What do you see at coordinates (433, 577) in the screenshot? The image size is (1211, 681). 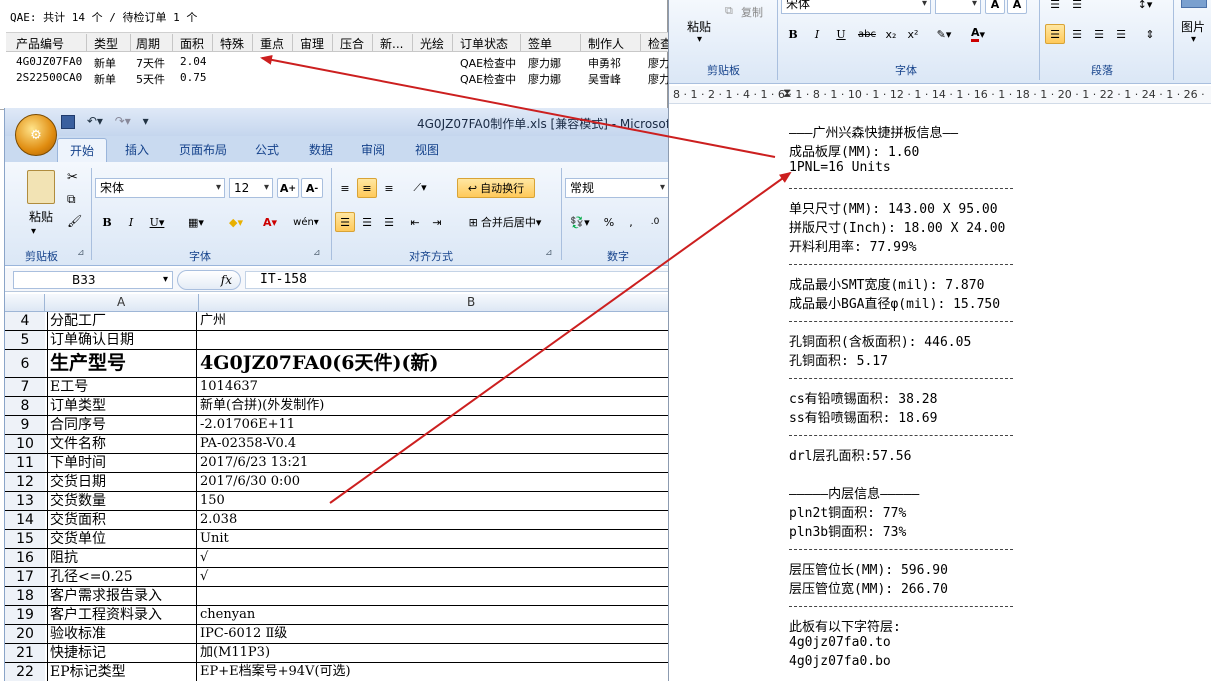 I see `cell-b: √` at bounding box center [433, 577].